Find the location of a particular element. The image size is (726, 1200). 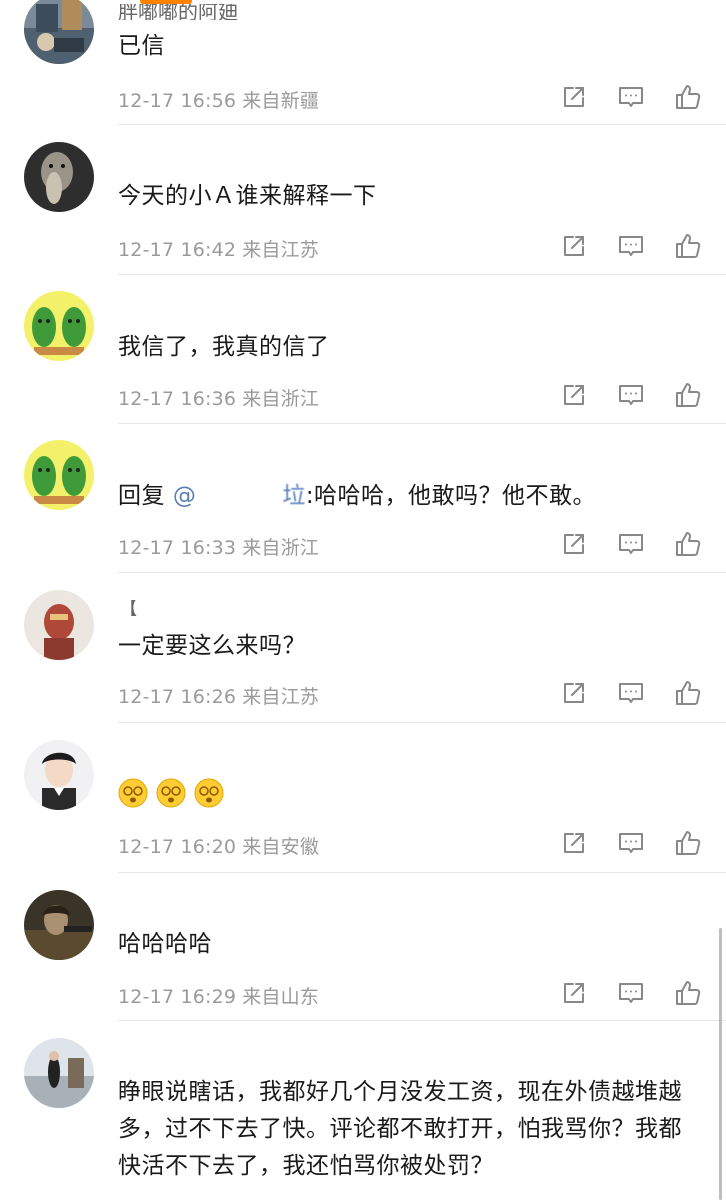

comment-meta: 12-17 16:33 来自浙江 is located at coordinates (218, 546).